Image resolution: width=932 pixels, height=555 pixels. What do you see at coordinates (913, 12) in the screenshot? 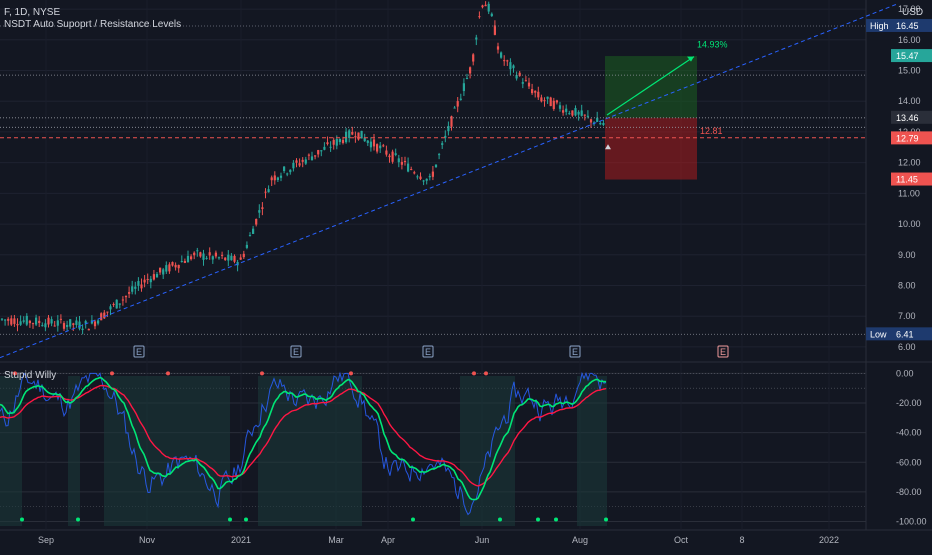
I see `currency-label: USD` at bounding box center [913, 12].